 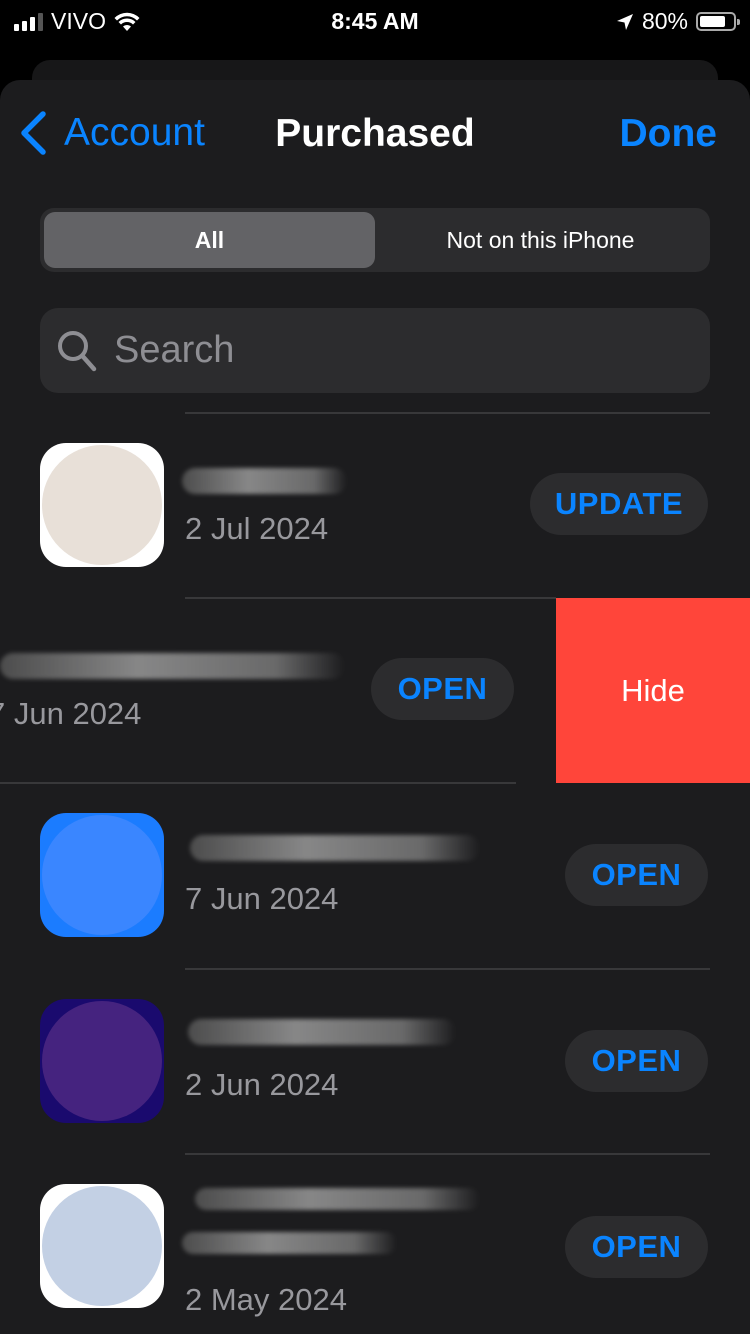 I want to click on purchase-date: 2 May 2024, so click(x=266, y=1299).